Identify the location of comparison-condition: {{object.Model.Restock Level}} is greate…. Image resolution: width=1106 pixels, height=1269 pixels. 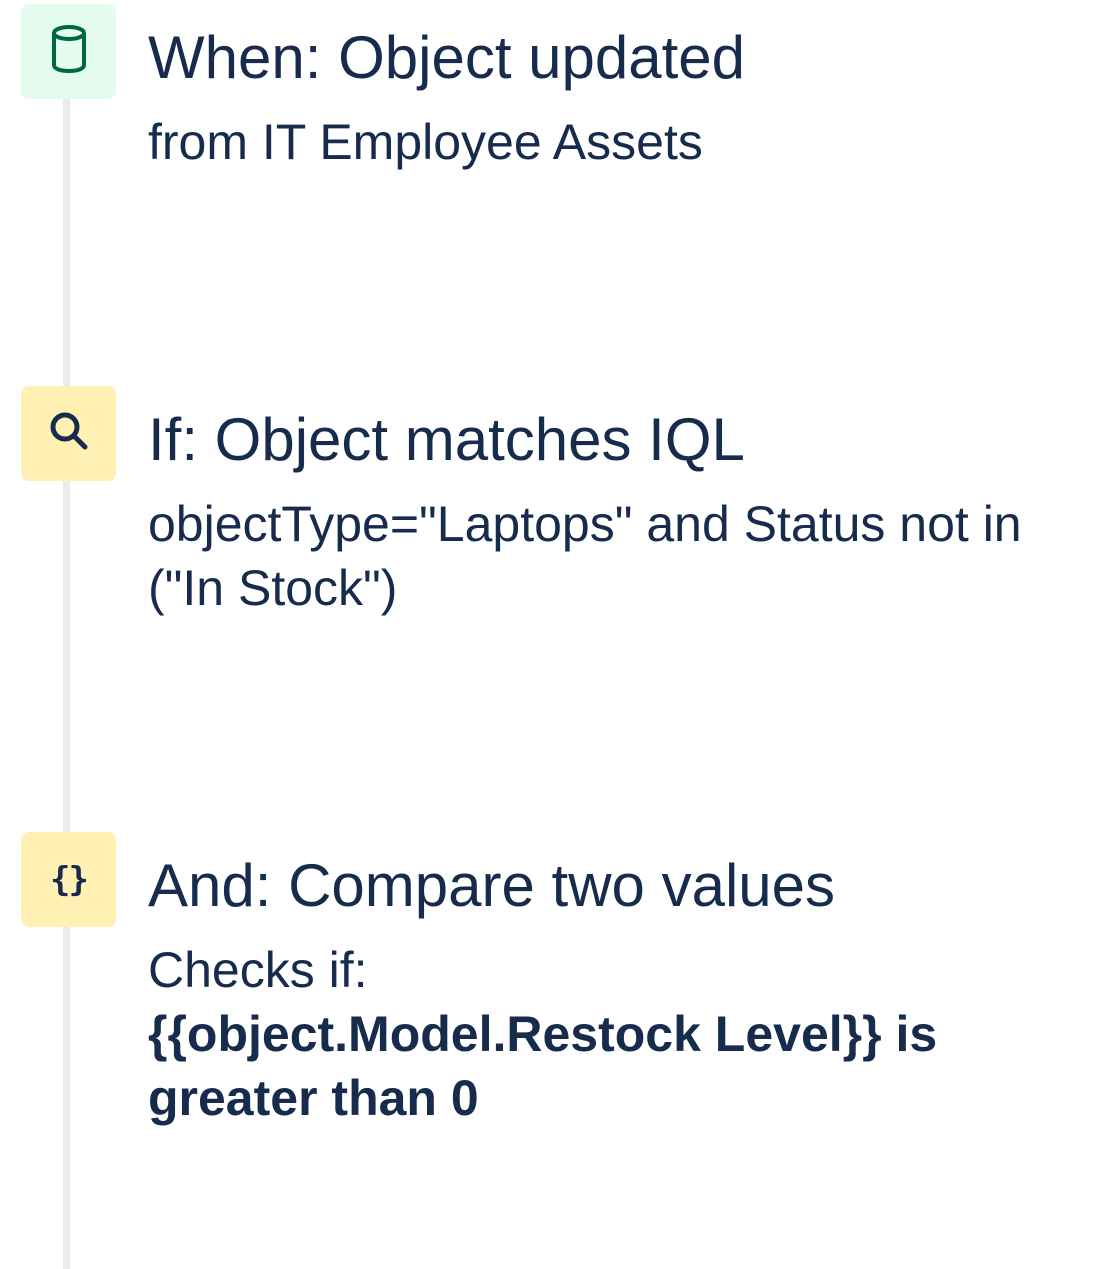
(543, 1066).